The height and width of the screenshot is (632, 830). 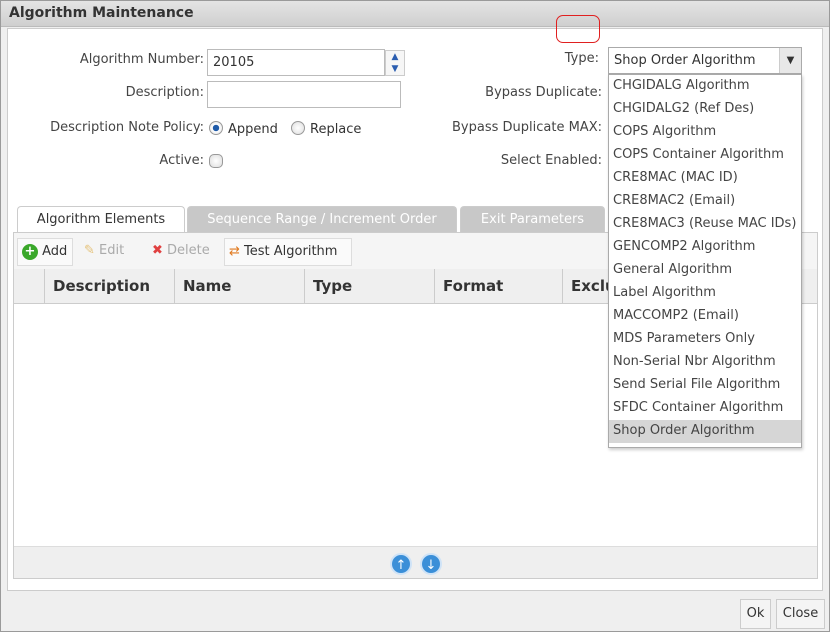 What do you see at coordinates (705, 178) in the screenshot?
I see `type-option: CRE8MAC (MAC ID)` at bounding box center [705, 178].